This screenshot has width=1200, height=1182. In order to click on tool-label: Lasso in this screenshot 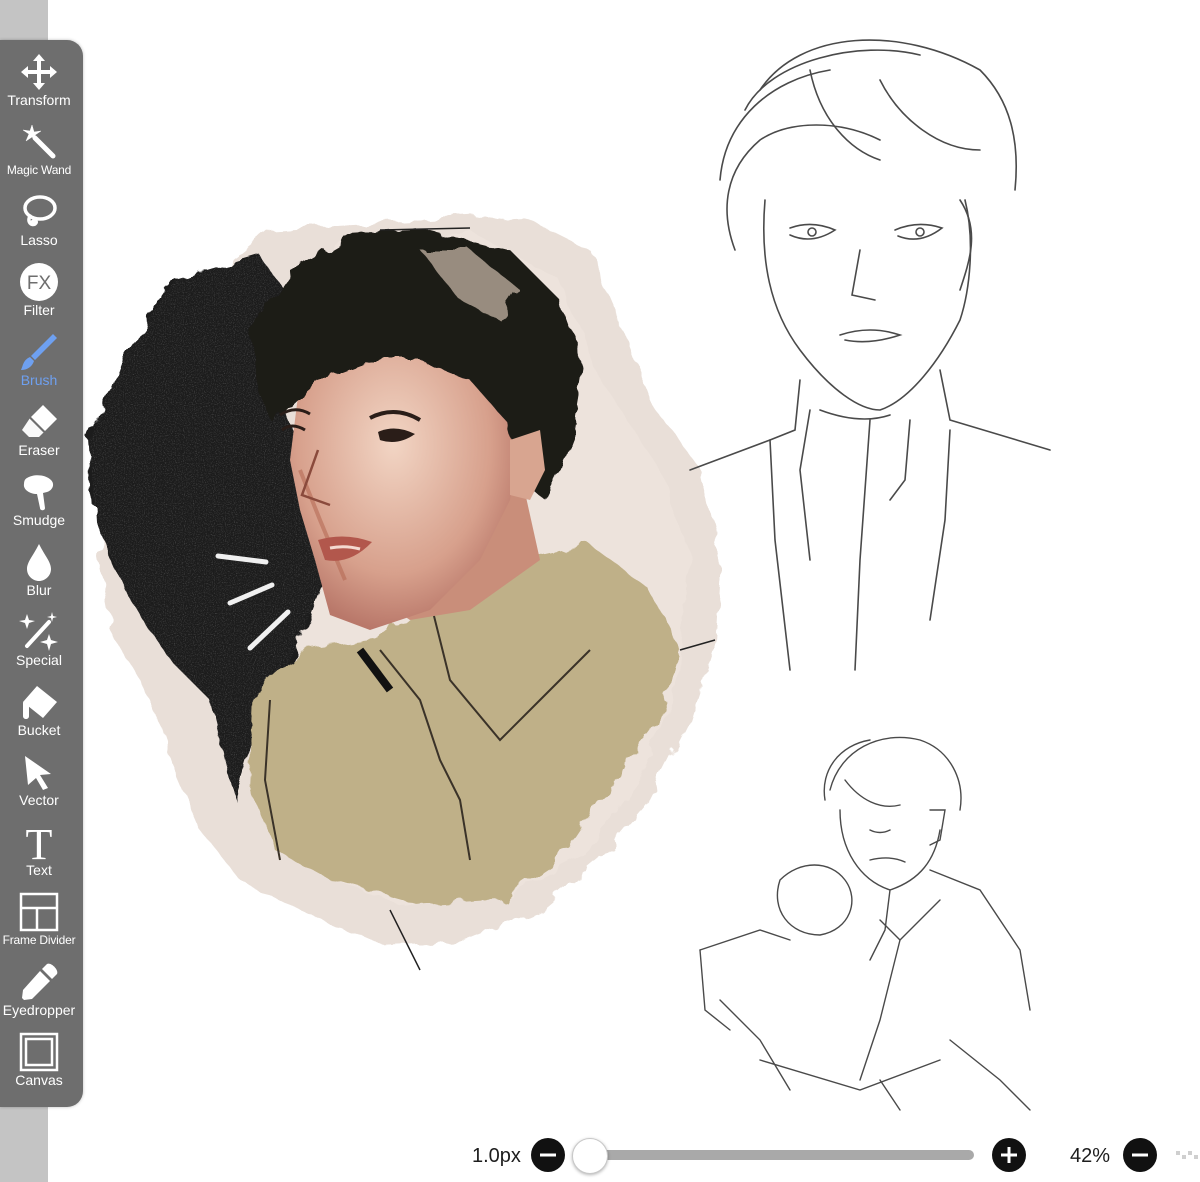, I will do `click(39, 240)`.